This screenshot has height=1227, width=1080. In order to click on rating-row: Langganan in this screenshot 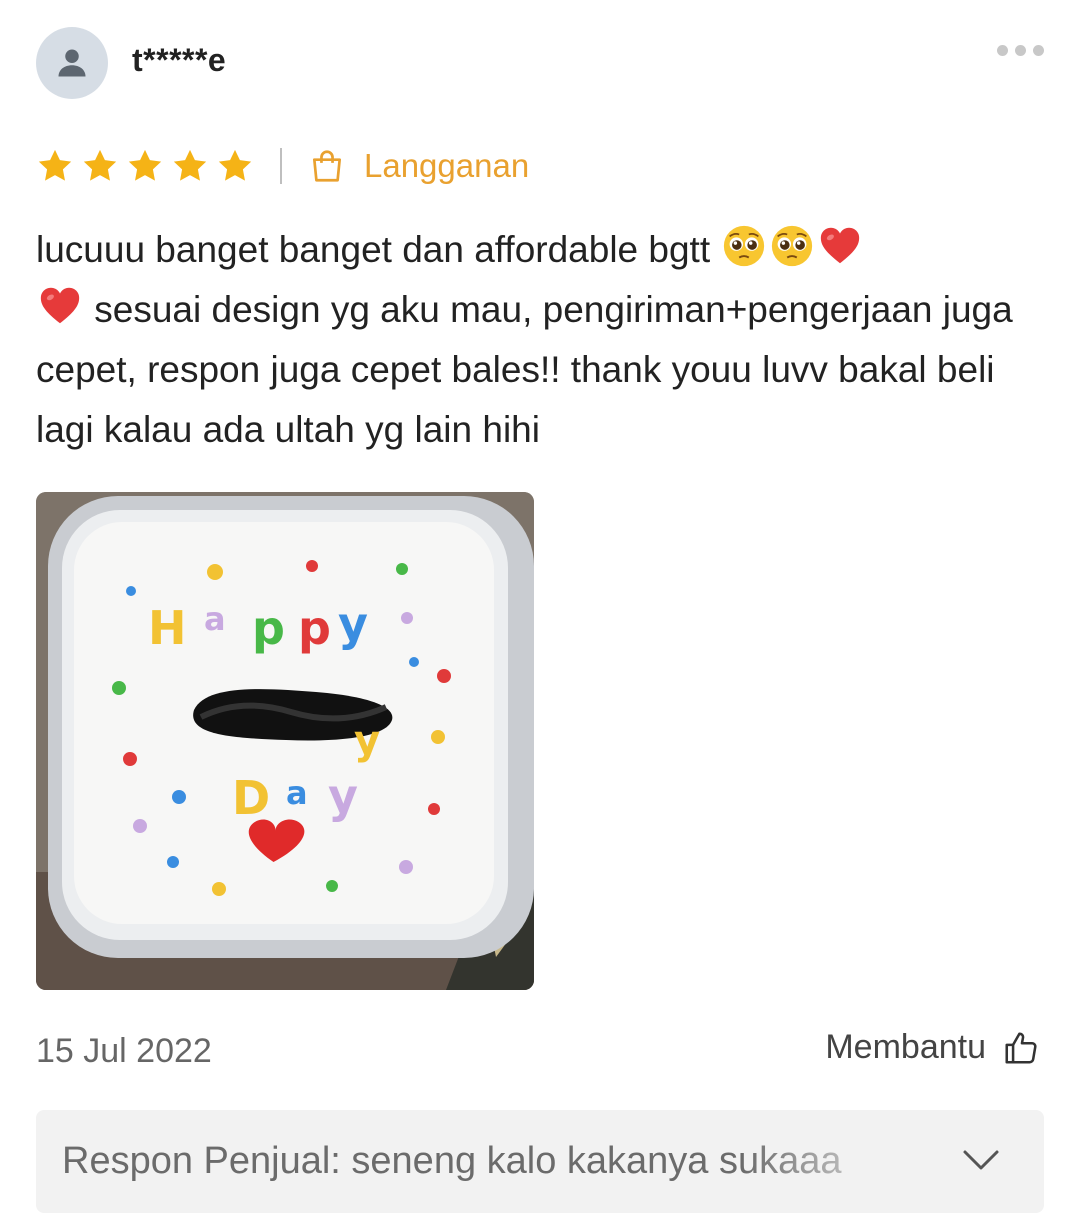, I will do `click(282, 166)`.